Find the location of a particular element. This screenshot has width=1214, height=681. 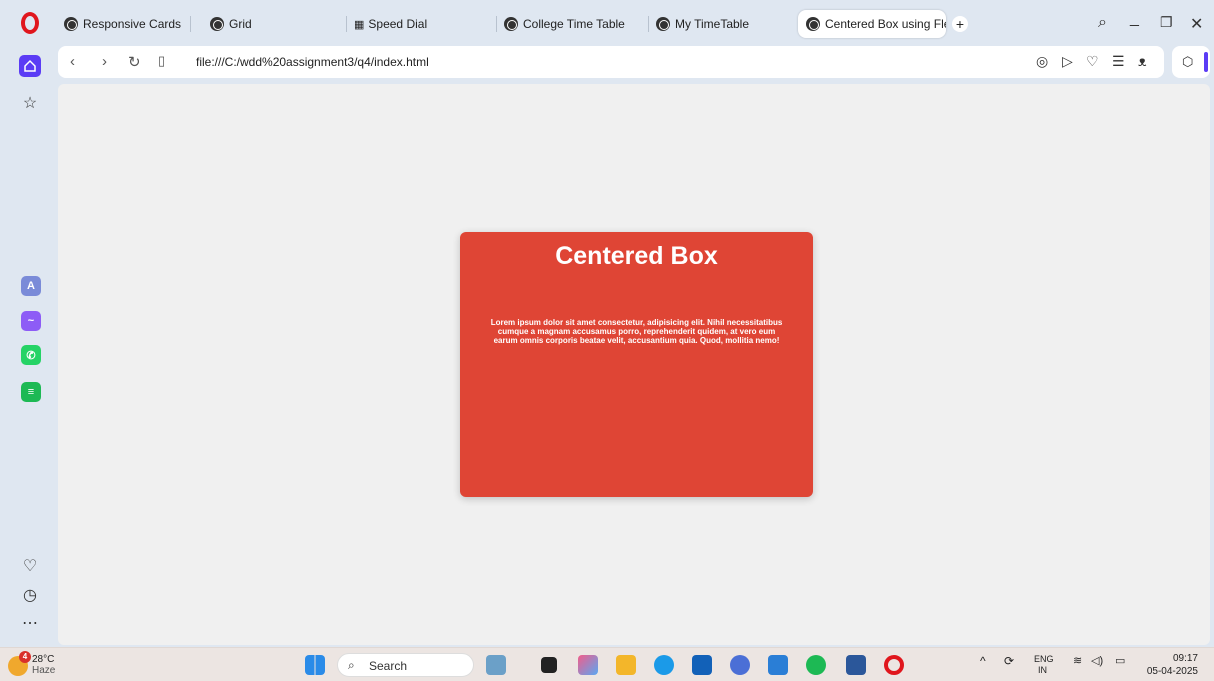

tab-label: College Time Table is located at coordinates (574, 24).